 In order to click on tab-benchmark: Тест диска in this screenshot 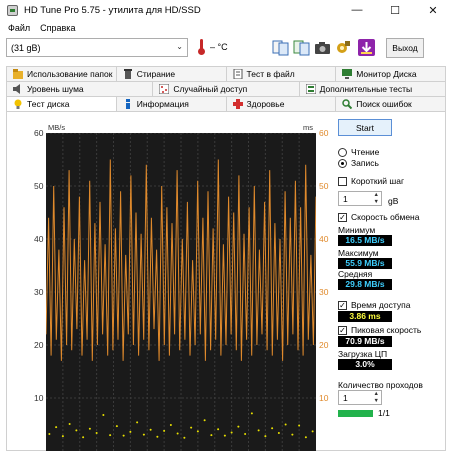, I will do `click(62, 104)`.